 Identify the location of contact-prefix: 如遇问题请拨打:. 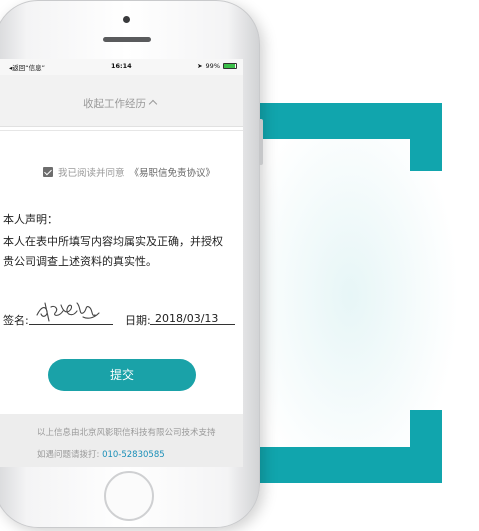
(68, 455).